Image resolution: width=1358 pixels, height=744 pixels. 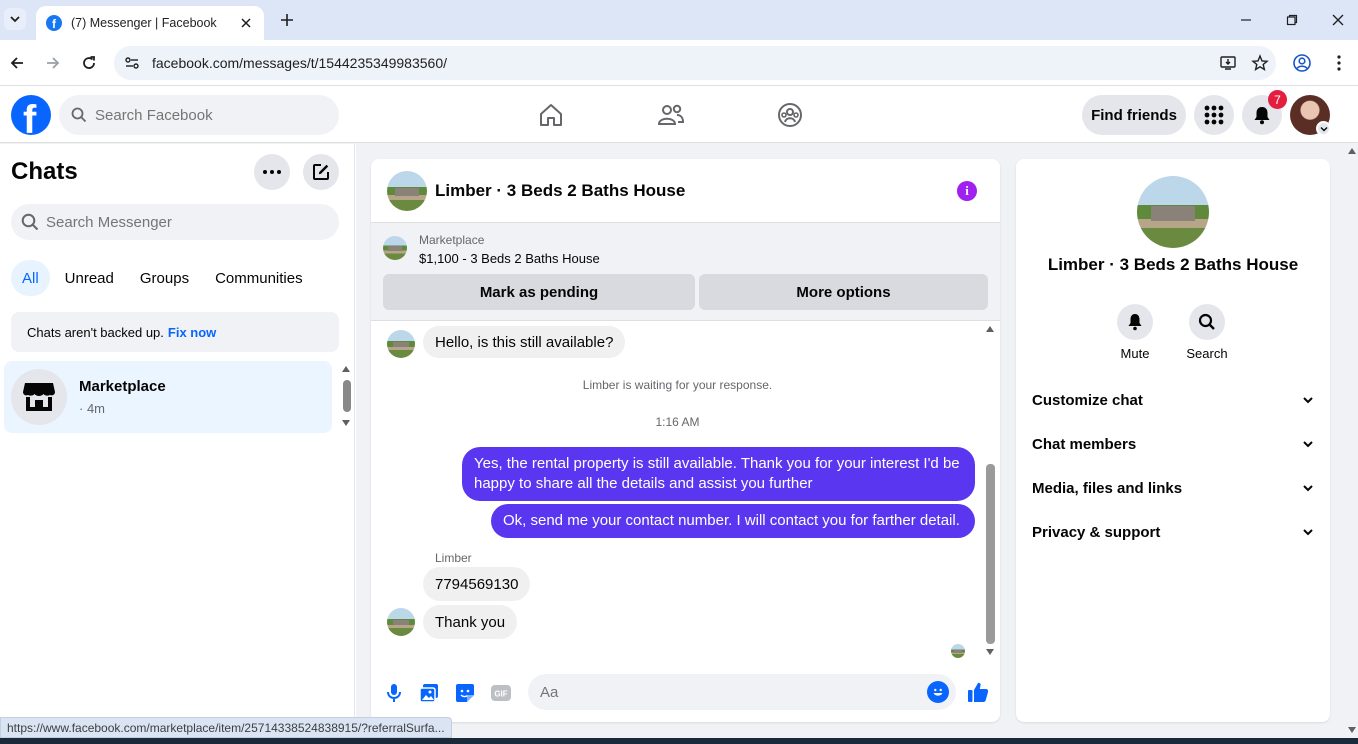 What do you see at coordinates (429, 693) in the screenshot?
I see `attach-photo-button` at bounding box center [429, 693].